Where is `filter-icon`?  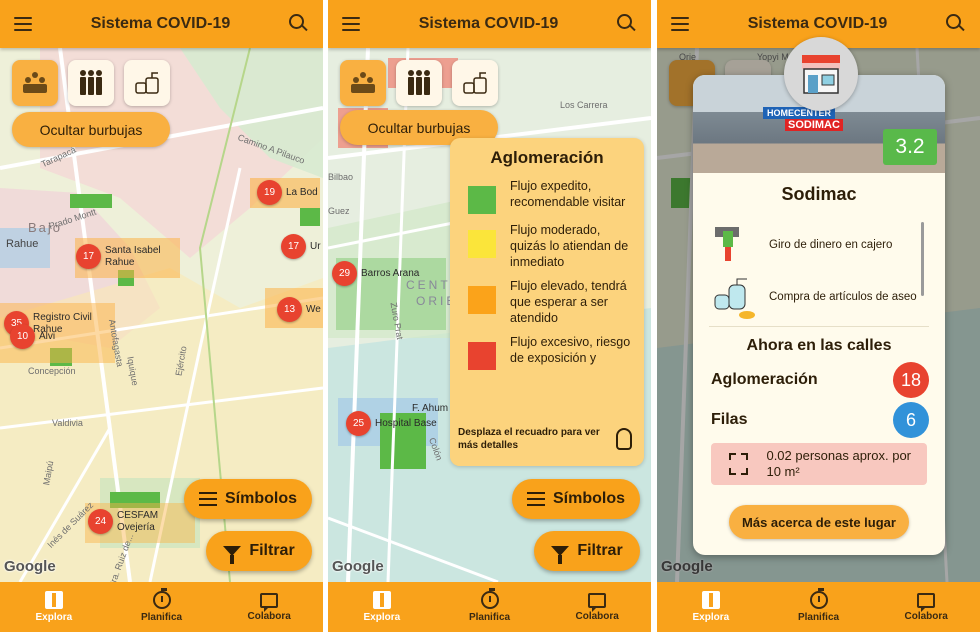 filter-icon is located at coordinates (232, 555).